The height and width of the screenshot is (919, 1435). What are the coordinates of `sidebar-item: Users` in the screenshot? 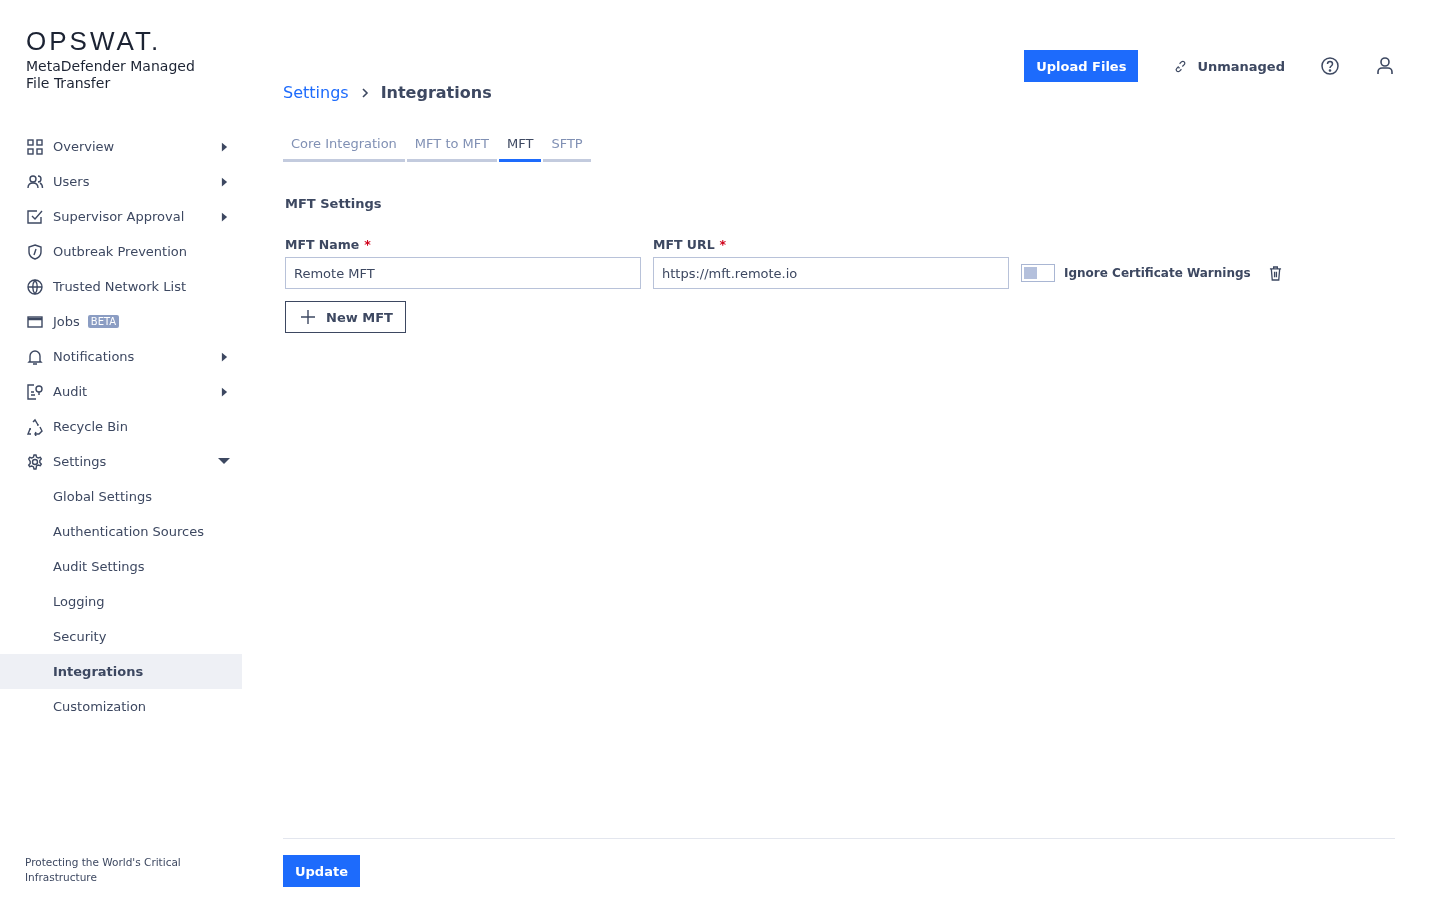 It's located at (121, 181).